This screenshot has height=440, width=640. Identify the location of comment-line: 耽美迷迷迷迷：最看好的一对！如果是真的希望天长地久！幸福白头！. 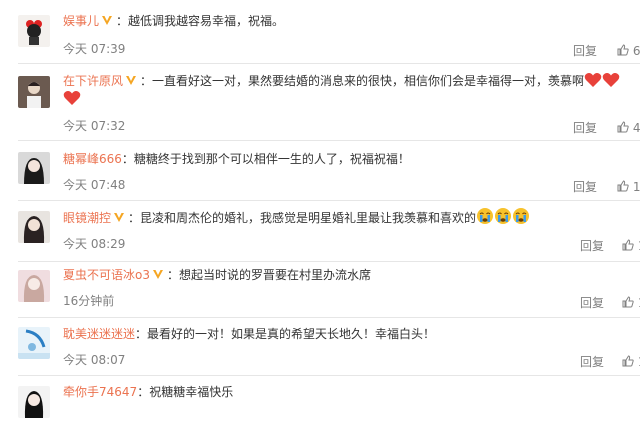
(249, 334).